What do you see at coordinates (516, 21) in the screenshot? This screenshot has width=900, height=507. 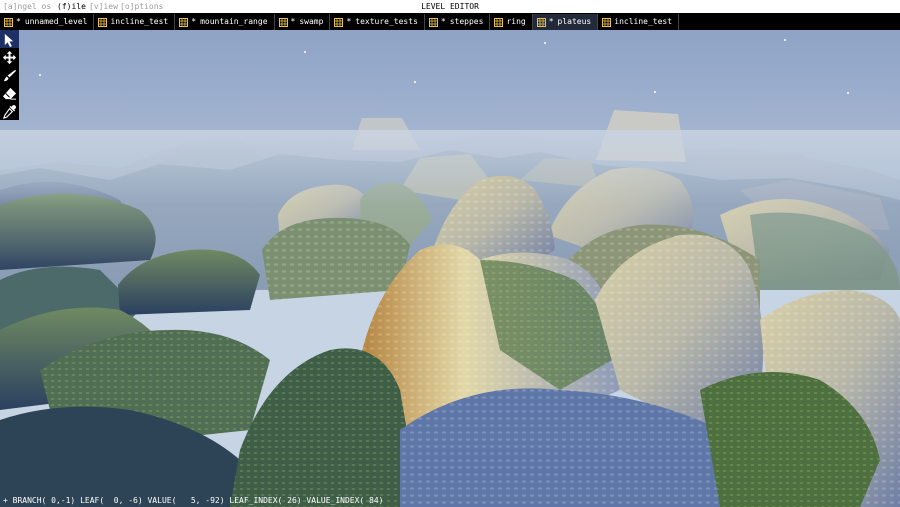 I see `tab-label: ring` at bounding box center [516, 21].